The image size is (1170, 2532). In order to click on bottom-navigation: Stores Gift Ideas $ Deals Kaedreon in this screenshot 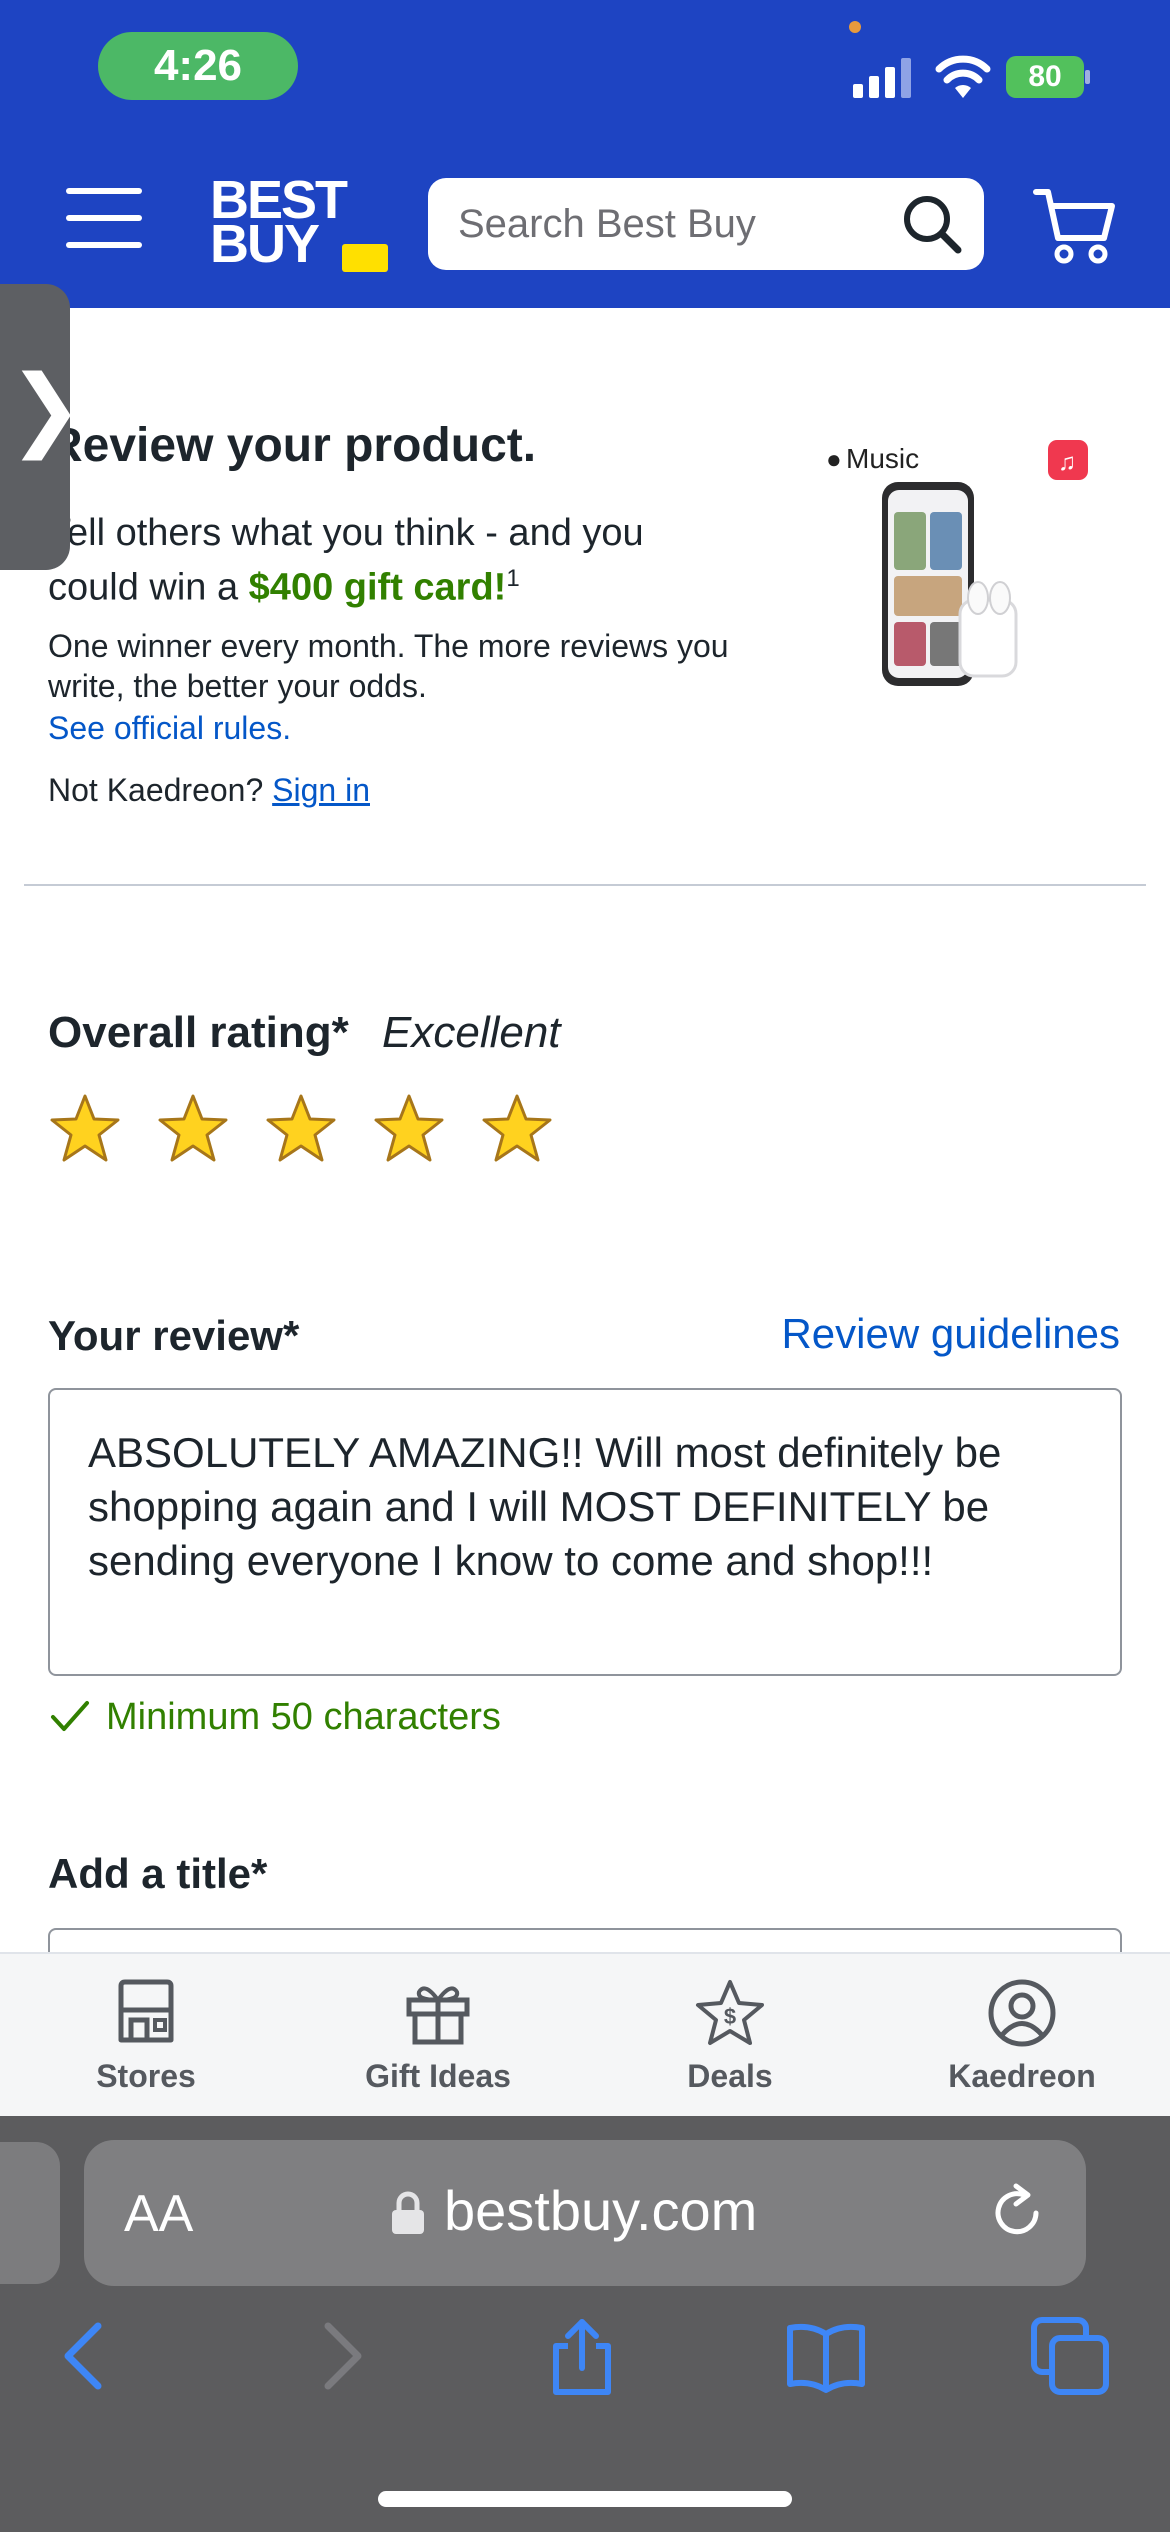, I will do `click(585, 2034)`.